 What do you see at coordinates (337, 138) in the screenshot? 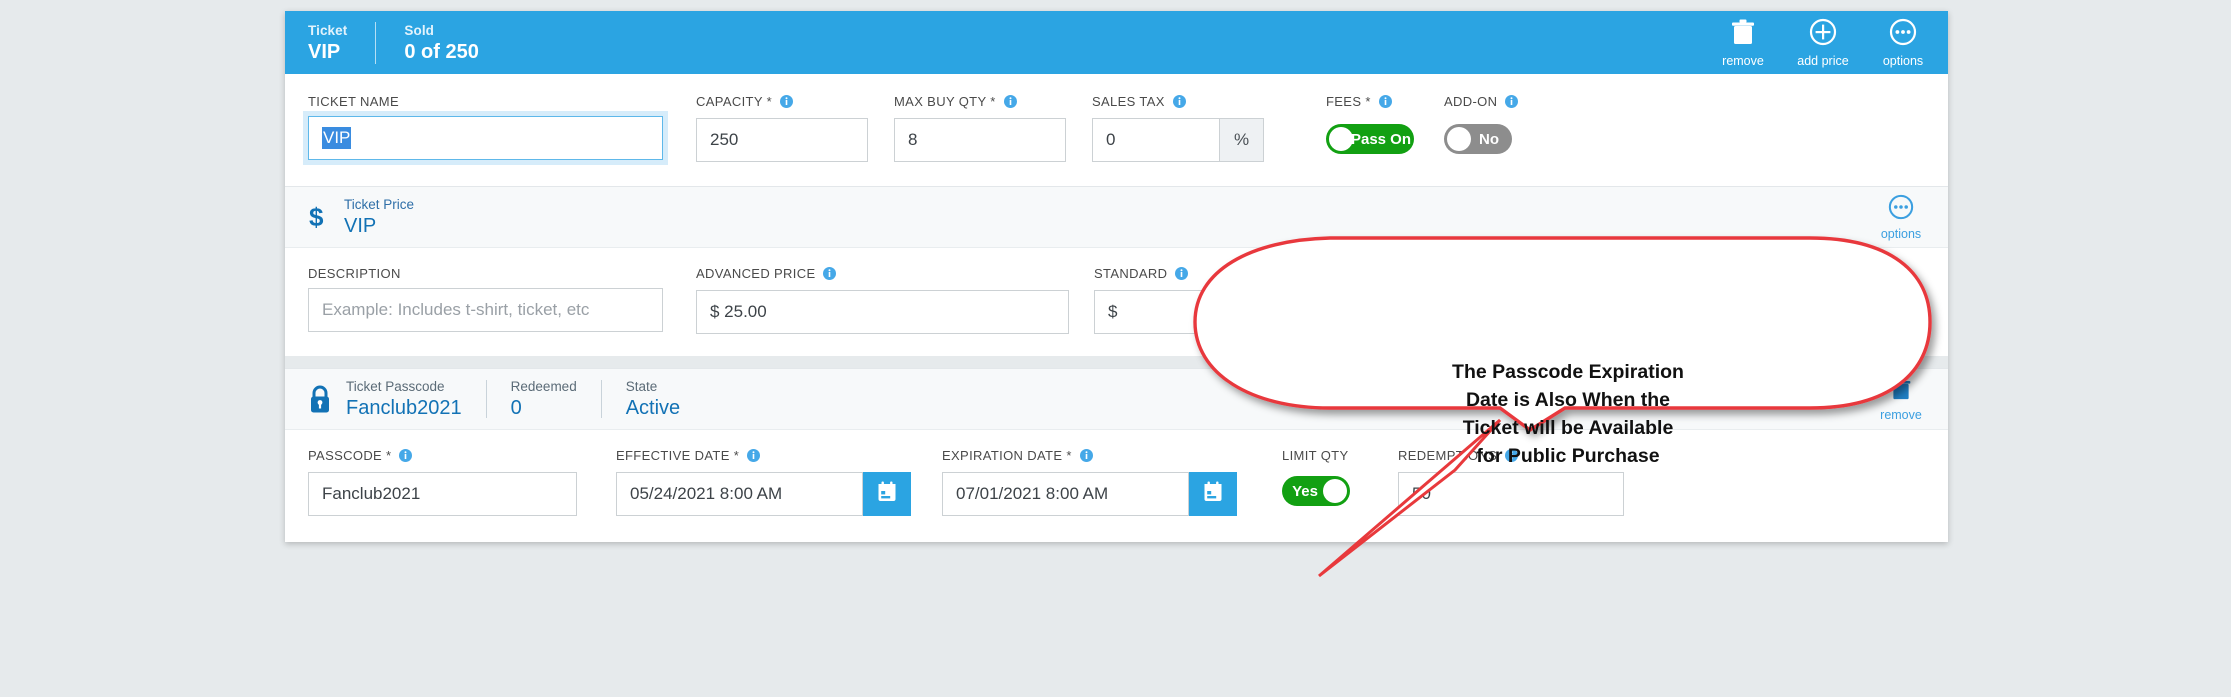
I see `ticket-name-value: VIP` at bounding box center [337, 138].